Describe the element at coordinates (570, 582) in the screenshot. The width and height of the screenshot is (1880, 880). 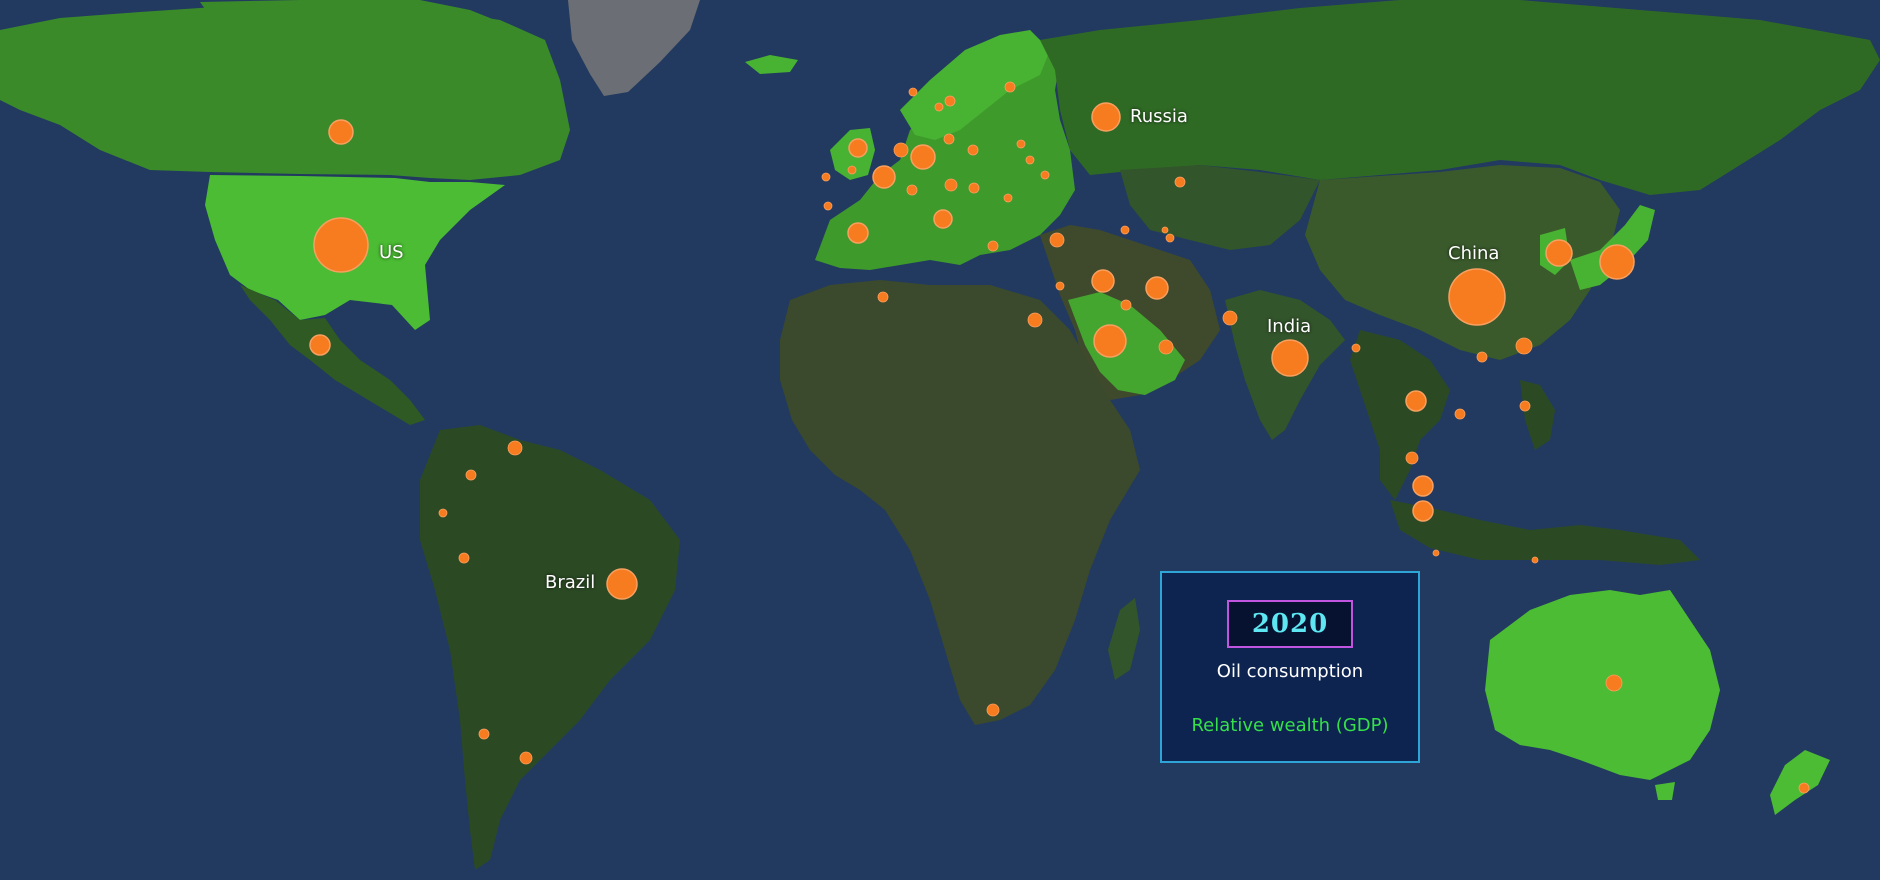
I see `country-label-brazil: Brazil` at that location.